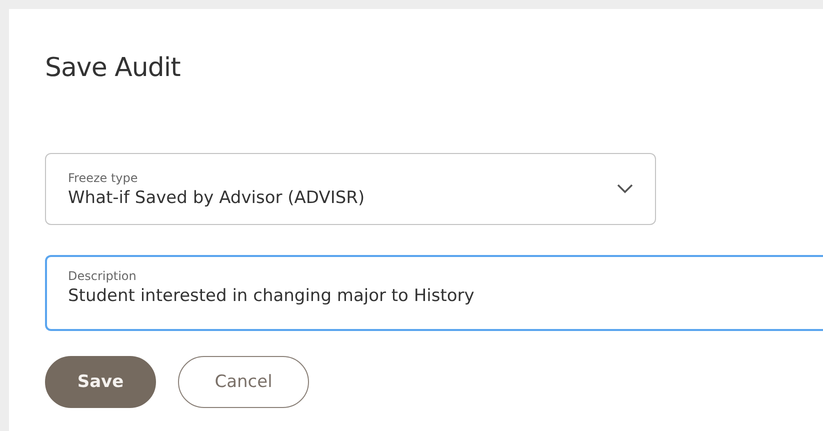 The height and width of the screenshot is (431, 823). I want to click on chevron-down-icon, so click(625, 189).